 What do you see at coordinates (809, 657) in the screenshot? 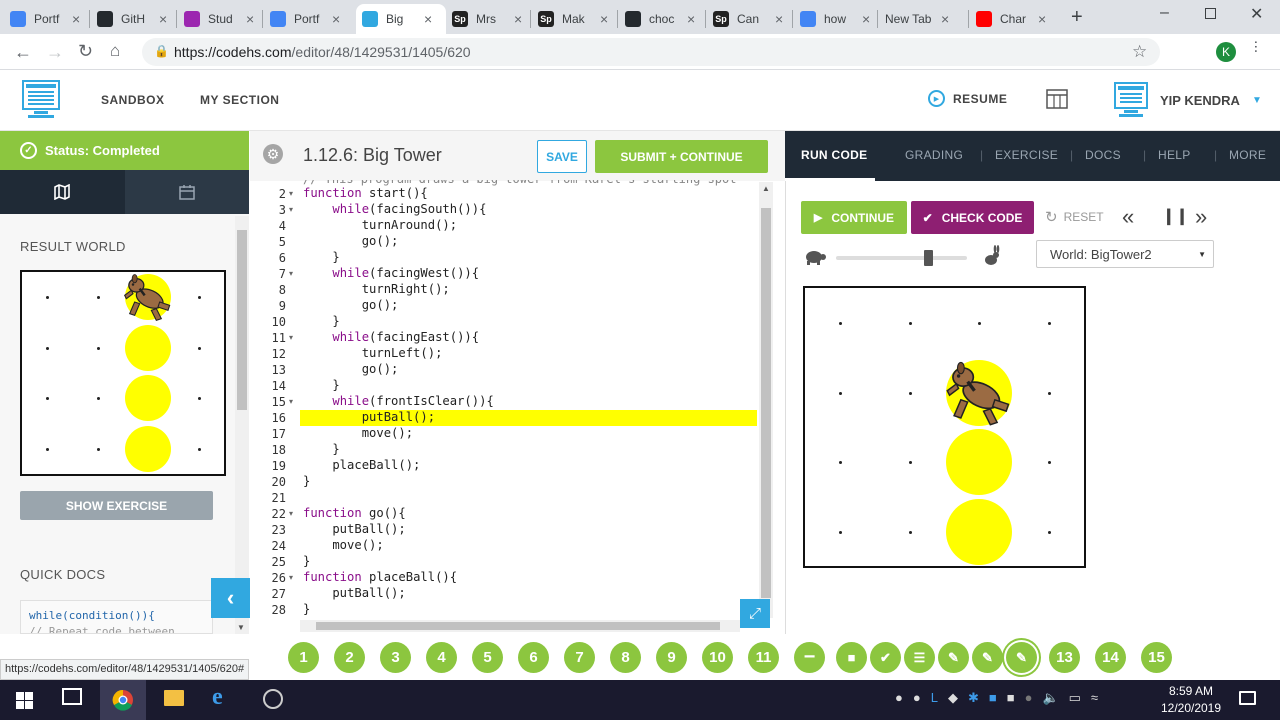
I see `minus-icon: −` at bounding box center [809, 657].